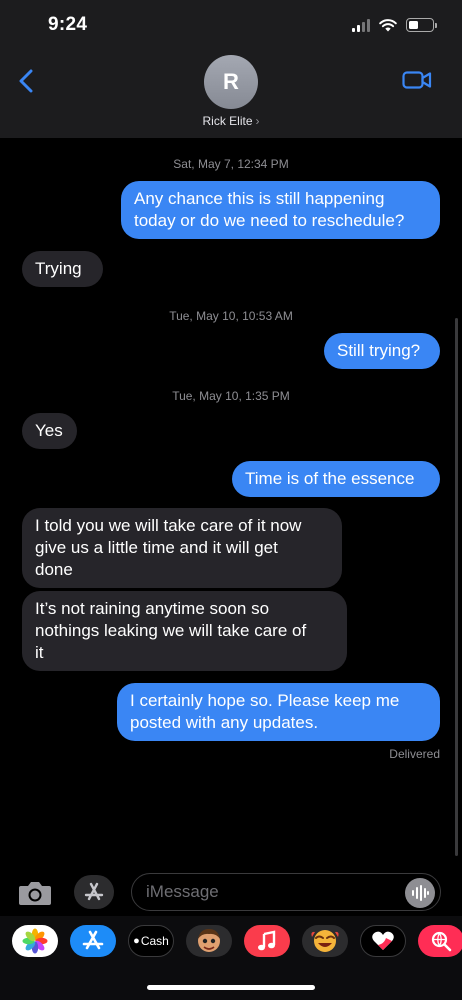  I want to click on contact-avatar: R, so click(231, 82).